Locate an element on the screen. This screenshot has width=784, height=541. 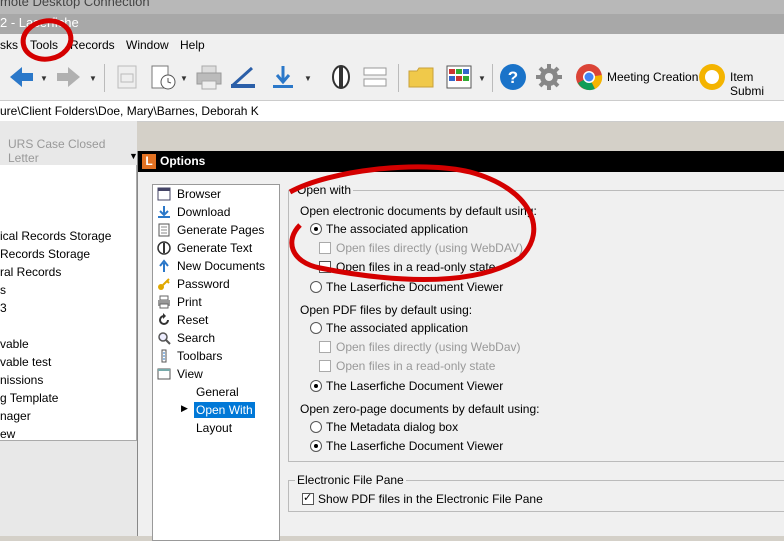
back-dropdown-icon: ▼ is located at coordinates (44, 78).